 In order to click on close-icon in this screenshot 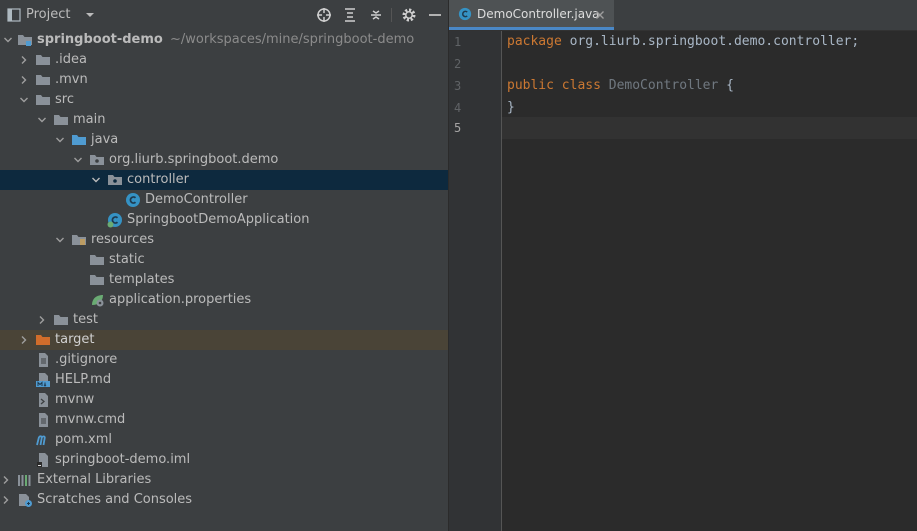, I will do `click(600, 16)`.